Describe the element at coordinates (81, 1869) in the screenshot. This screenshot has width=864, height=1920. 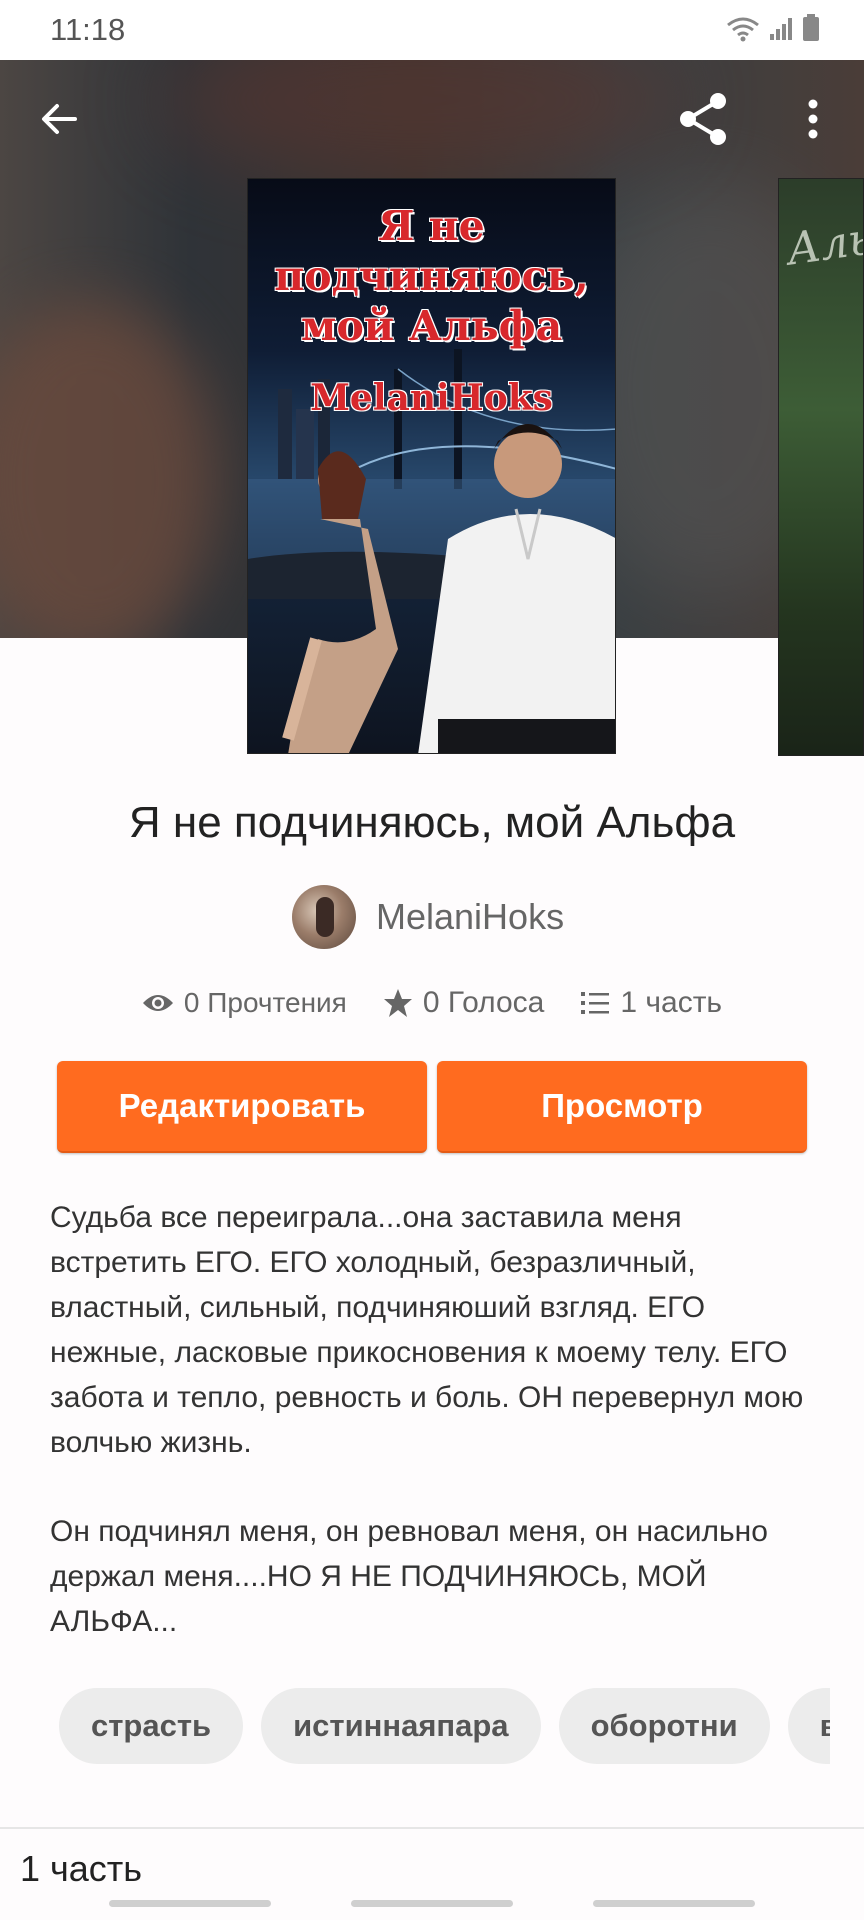
I see `parts-heading: 1 часть` at that location.